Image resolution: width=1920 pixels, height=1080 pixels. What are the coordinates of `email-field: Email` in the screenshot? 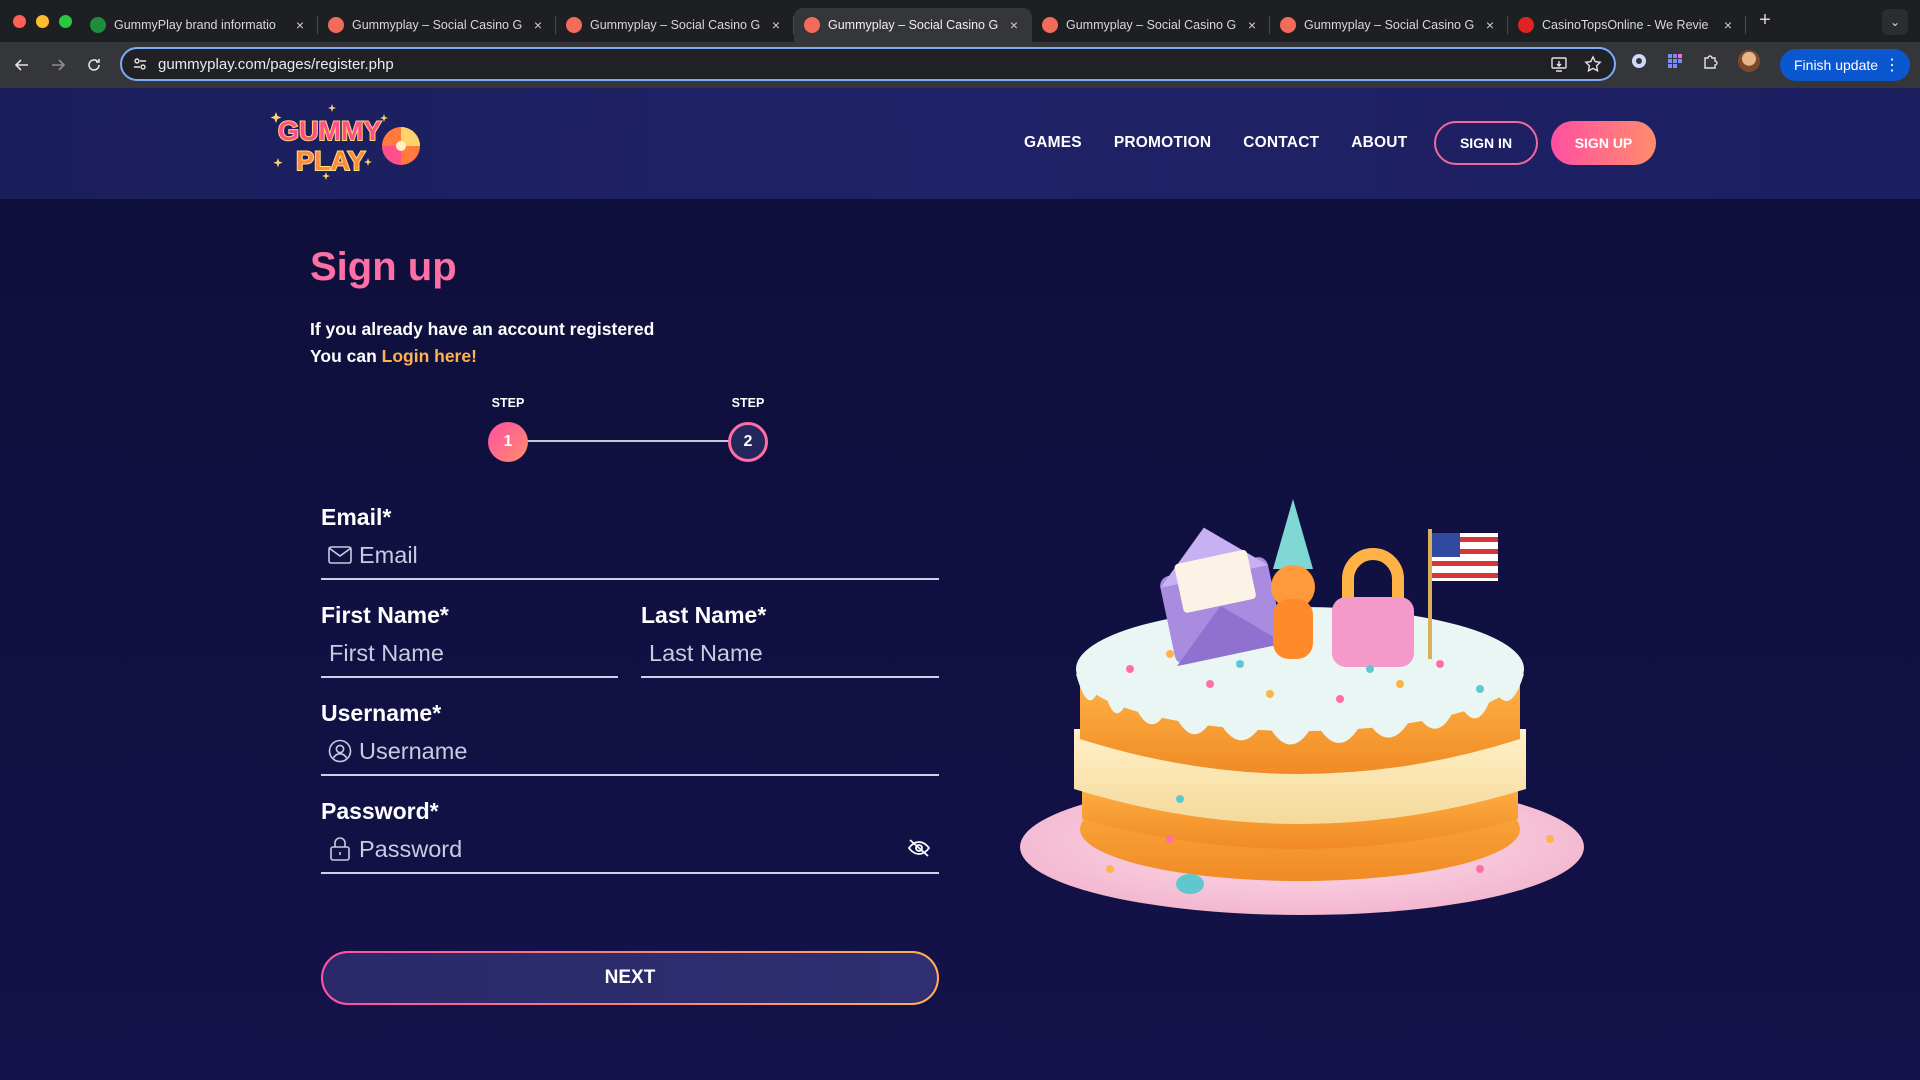 It's located at (630, 556).